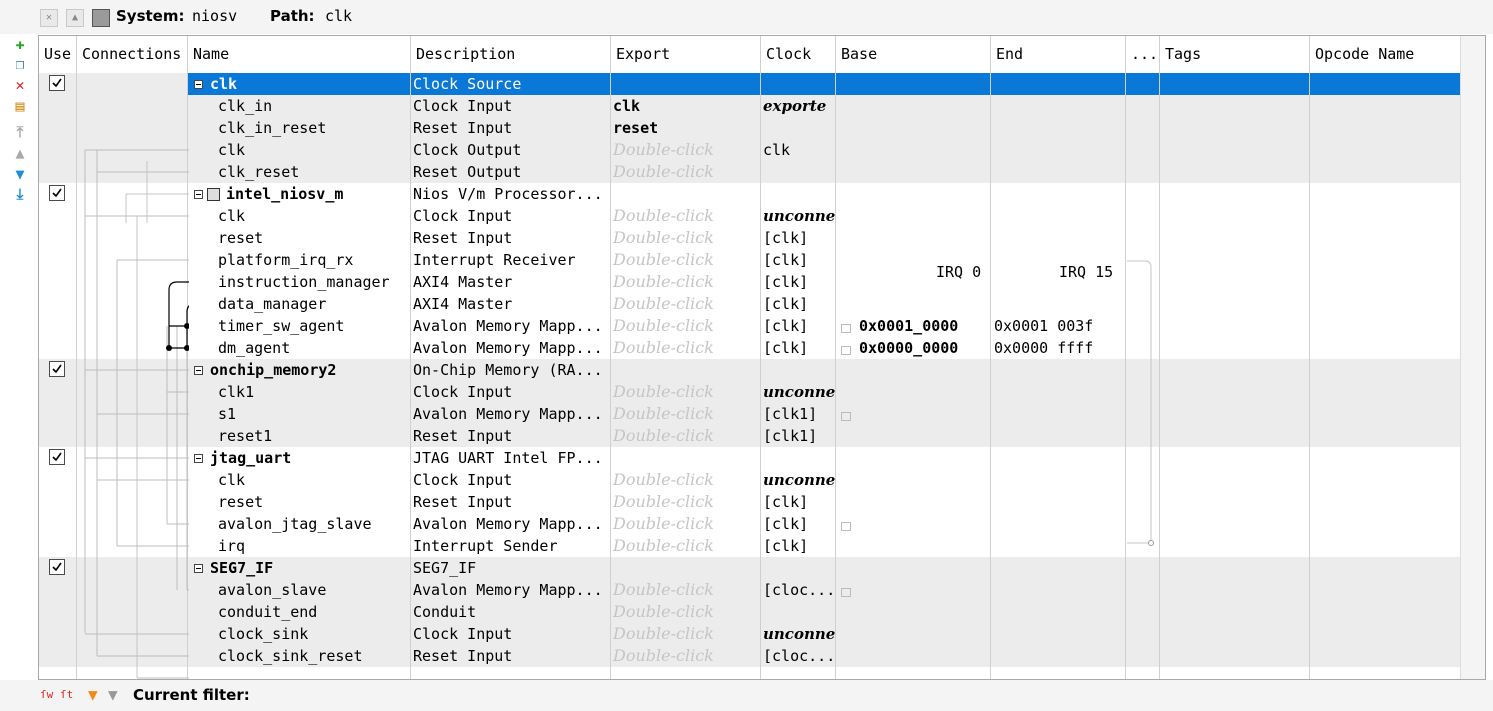 Image resolution: width=1493 pixels, height=711 pixels. What do you see at coordinates (66, 694) in the screenshot?
I see `hide-signals-icon: ſt` at bounding box center [66, 694].